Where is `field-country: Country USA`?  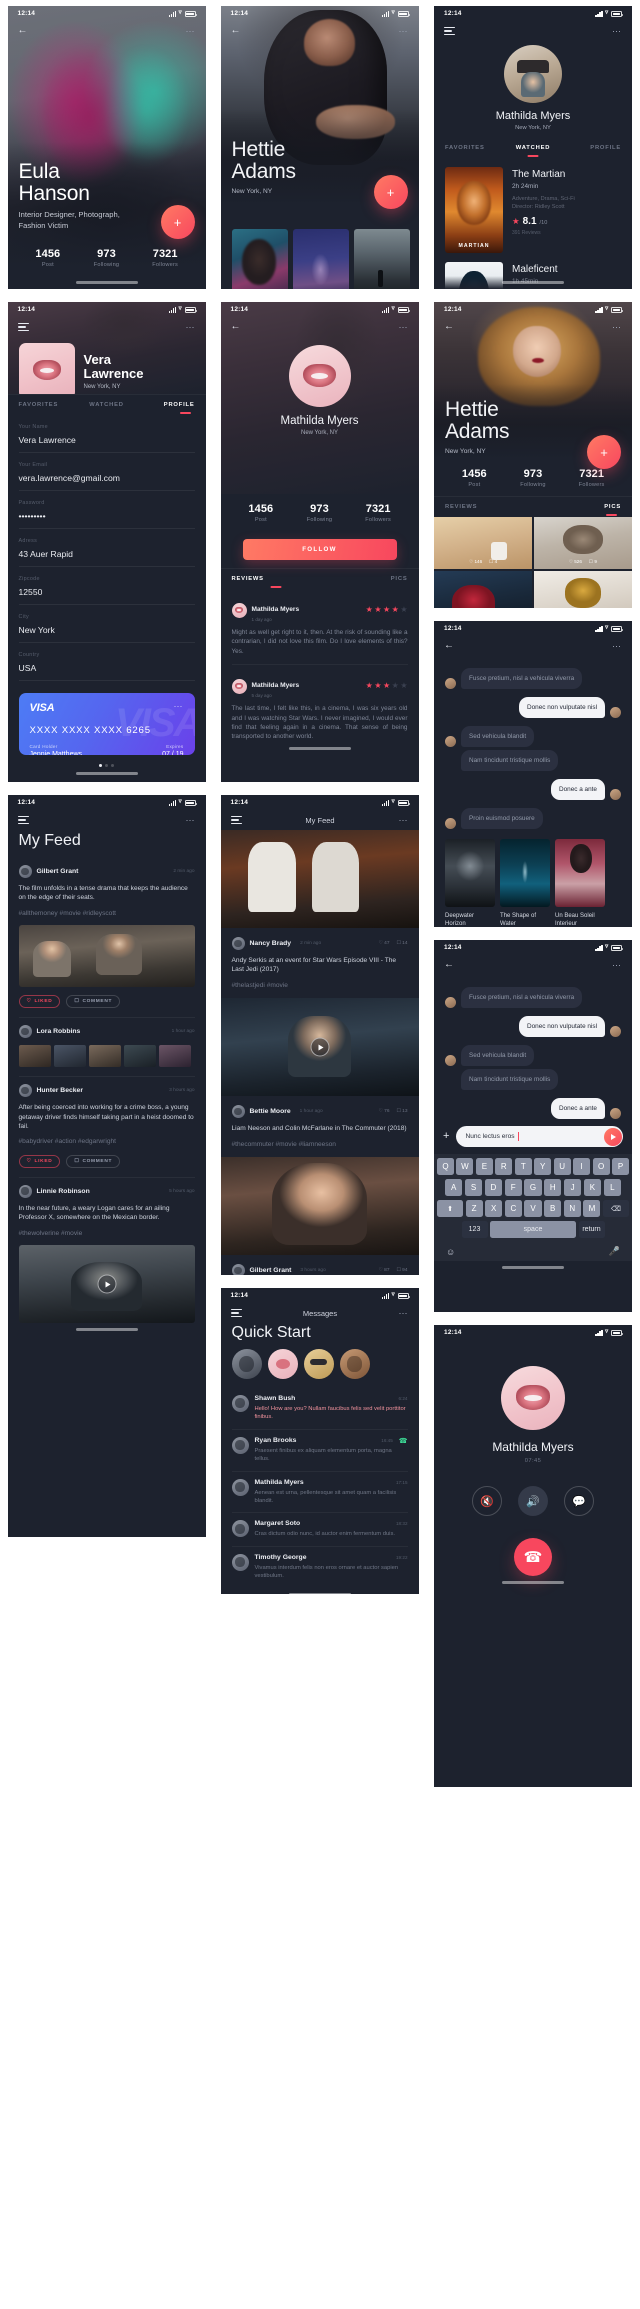 field-country: Country USA is located at coordinates (107, 662).